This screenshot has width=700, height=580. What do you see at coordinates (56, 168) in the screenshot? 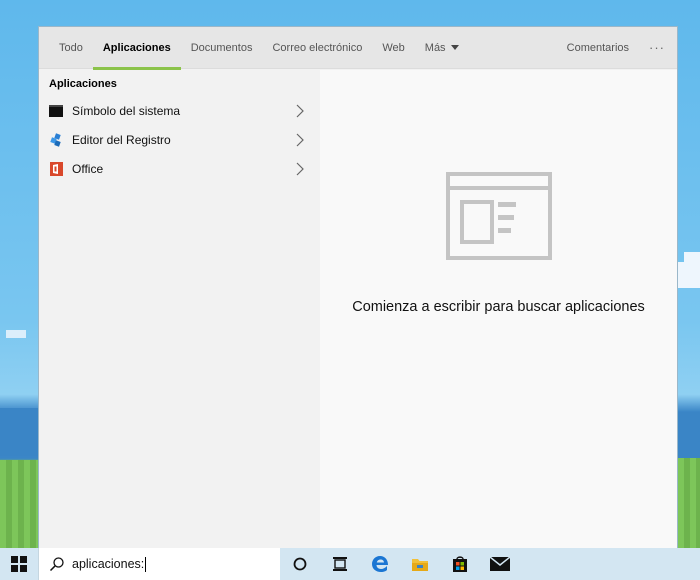
I see `office-icon` at bounding box center [56, 168].